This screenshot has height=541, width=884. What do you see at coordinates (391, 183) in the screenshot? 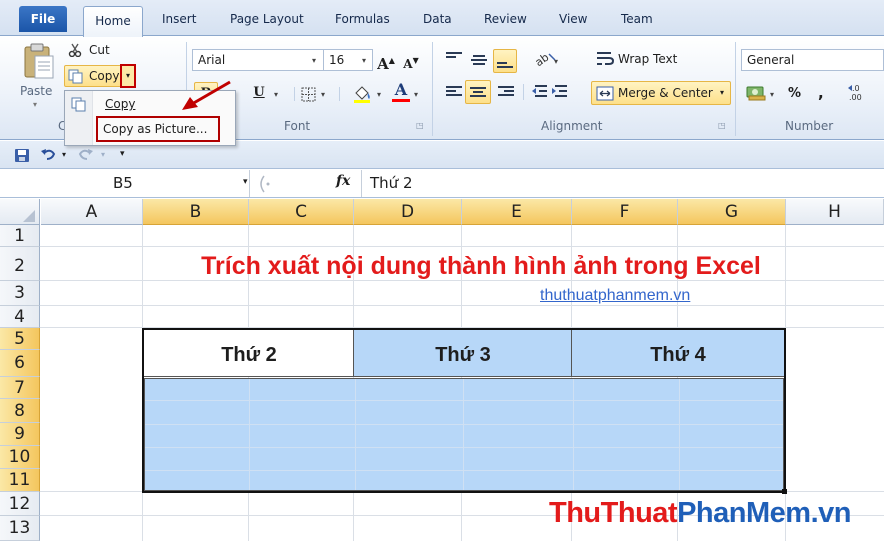
I see `formula-input: Thứ 2` at bounding box center [391, 183].